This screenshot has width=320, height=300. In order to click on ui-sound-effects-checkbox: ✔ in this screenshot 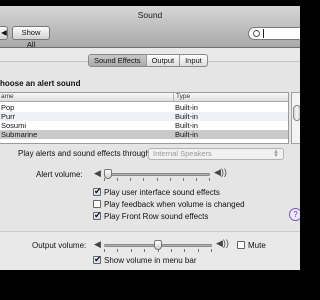, I will do `click(97, 191)`.